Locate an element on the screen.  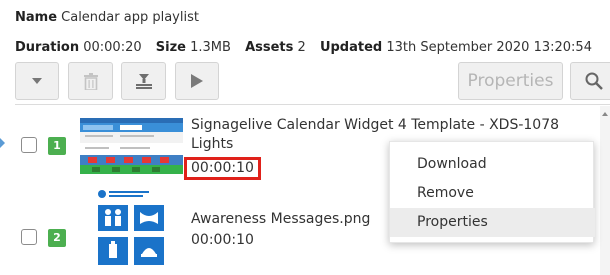
name-value: Calendar app playlist is located at coordinates (130, 17).